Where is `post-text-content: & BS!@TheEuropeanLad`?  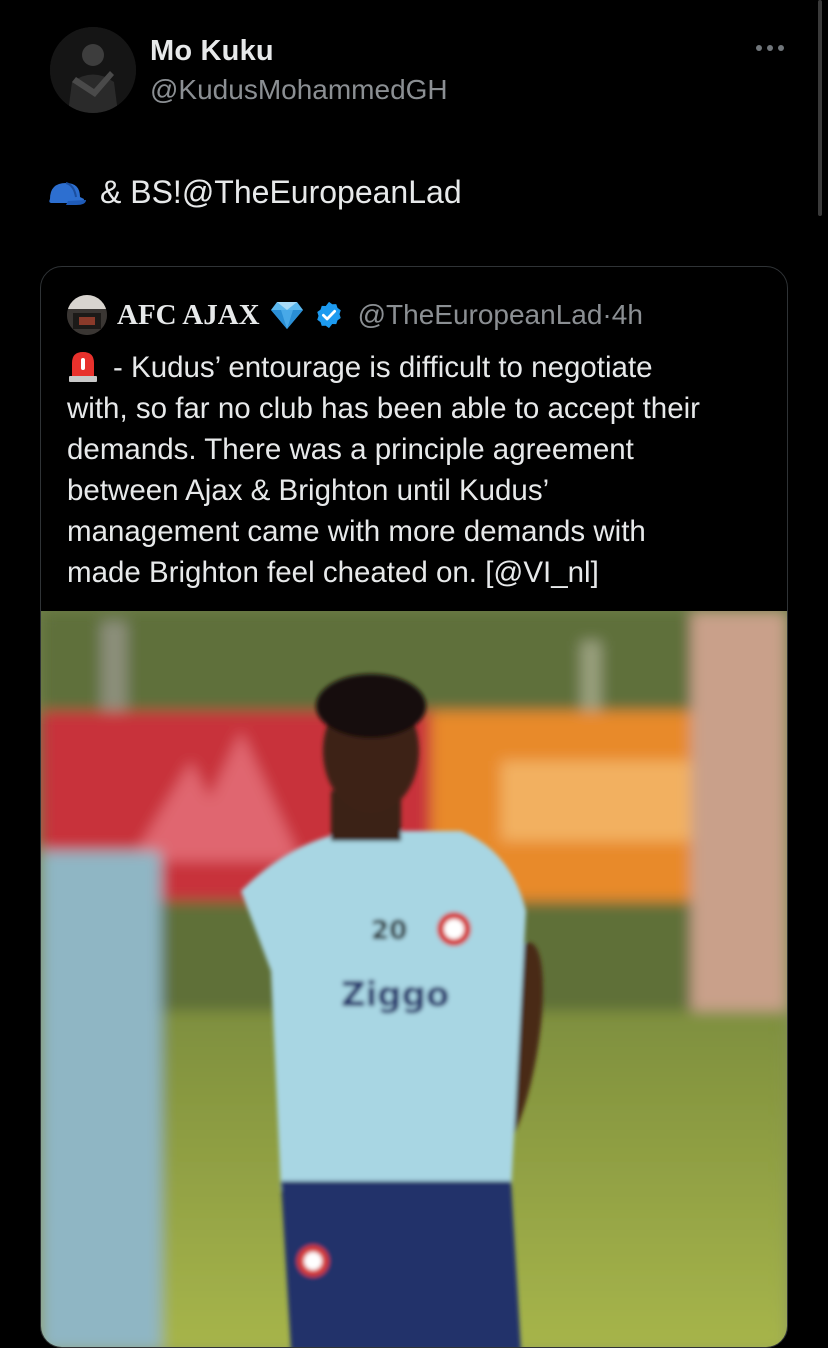 post-text-content: & BS!@TheEuropeanLad is located at coordinates (281, 192).